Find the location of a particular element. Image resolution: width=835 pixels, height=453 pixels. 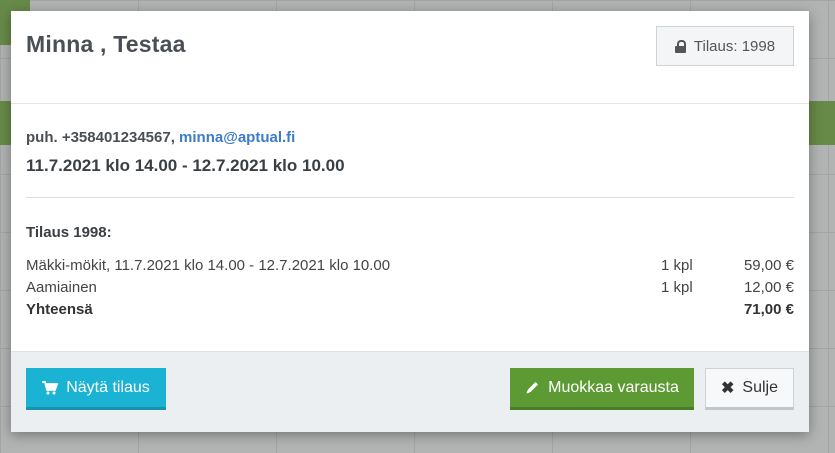

order-line-description: Aamiainen is located at coordinates (61, 287).